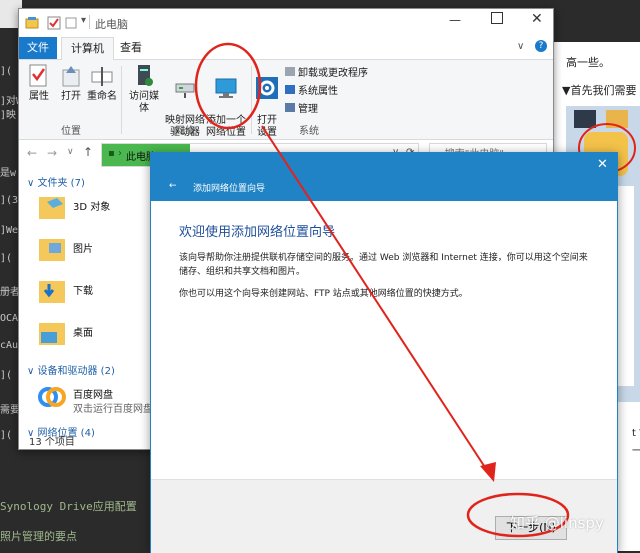  Describe the element at coordinates (557, 523) in the screenshot. I see `zhihu-watermark: 知乎 @linspy` at that location.